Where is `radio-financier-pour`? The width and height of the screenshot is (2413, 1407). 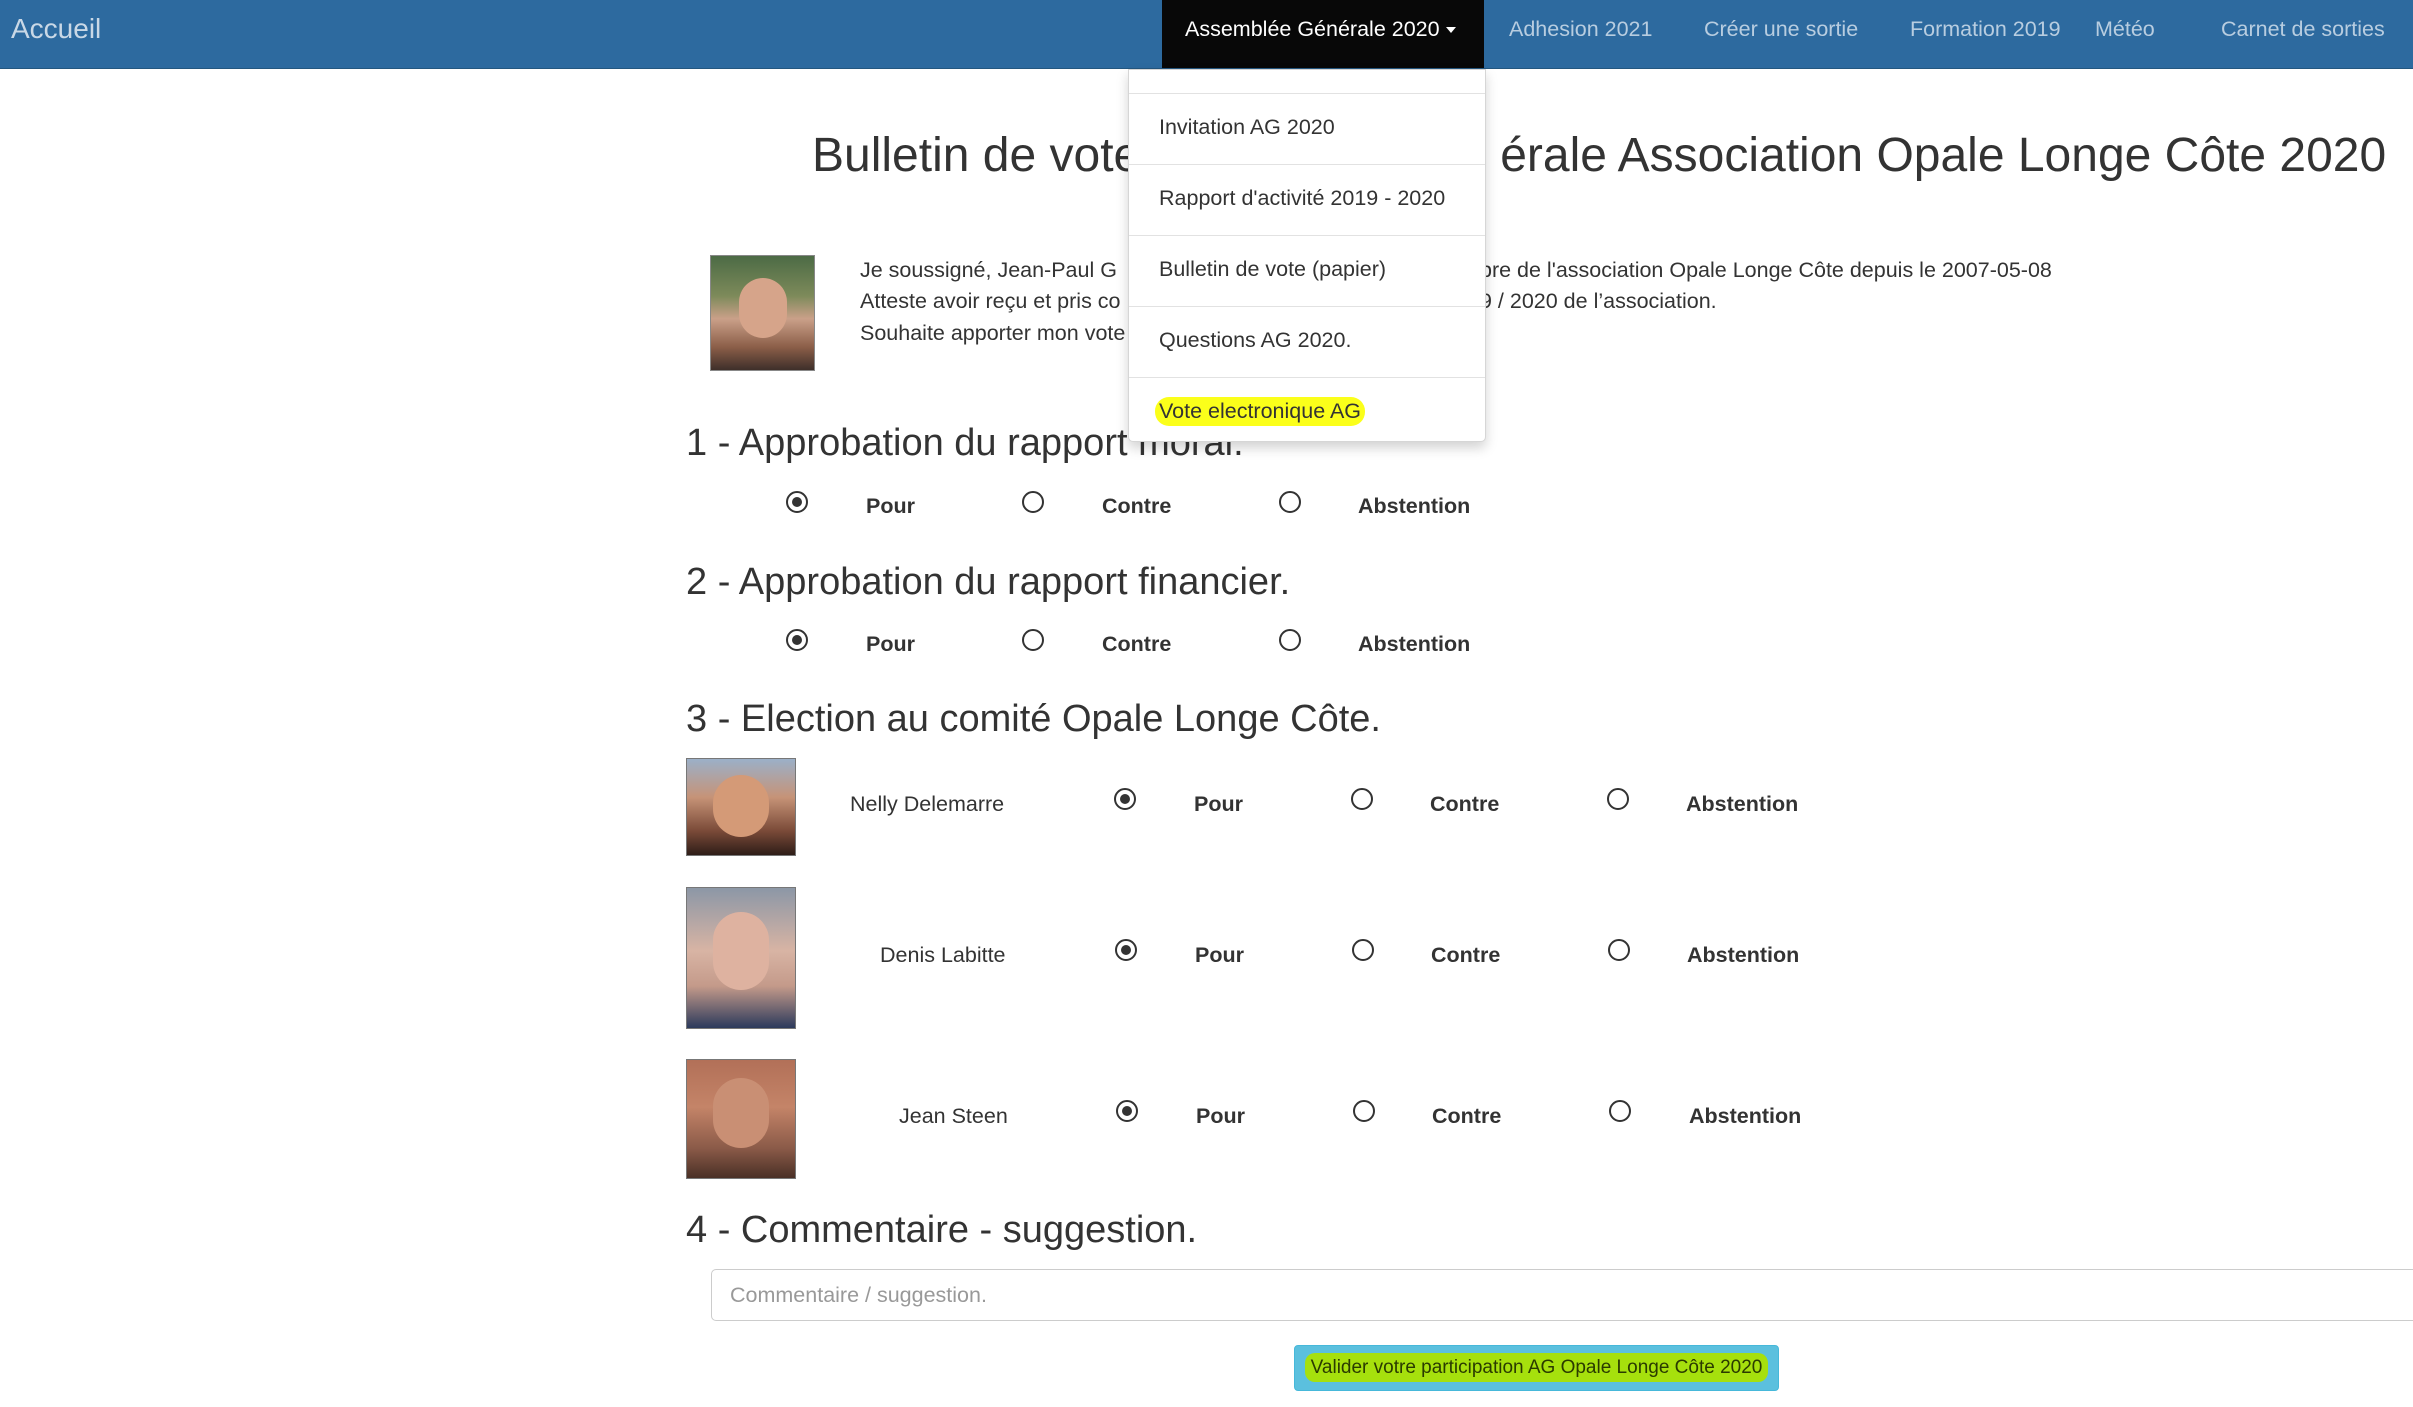
radio-financier-pour is located at coordinates (797, 640).